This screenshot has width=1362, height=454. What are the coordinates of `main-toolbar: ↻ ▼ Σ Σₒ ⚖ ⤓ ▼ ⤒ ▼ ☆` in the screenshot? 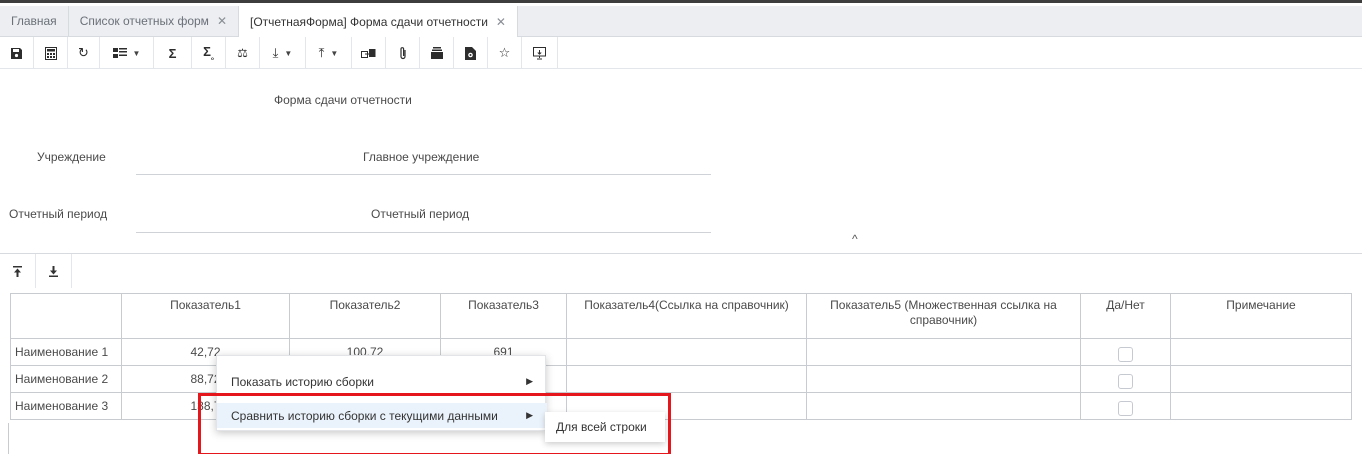 It's located at (681, 53).